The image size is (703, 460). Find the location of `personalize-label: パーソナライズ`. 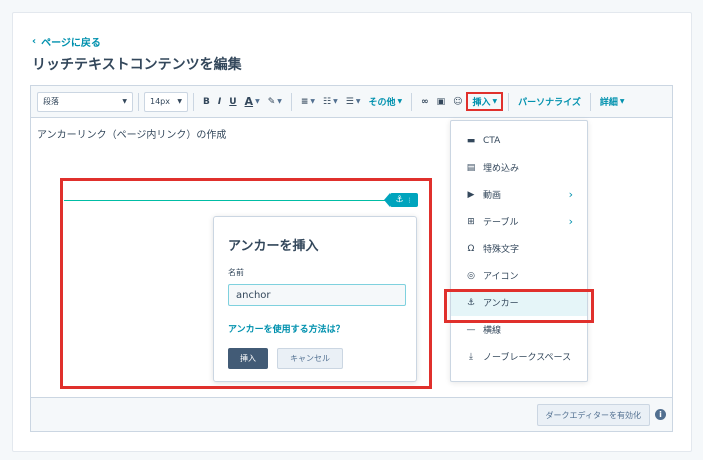

personalize-label: パーソナライズ is located at coordinates (549, 103).